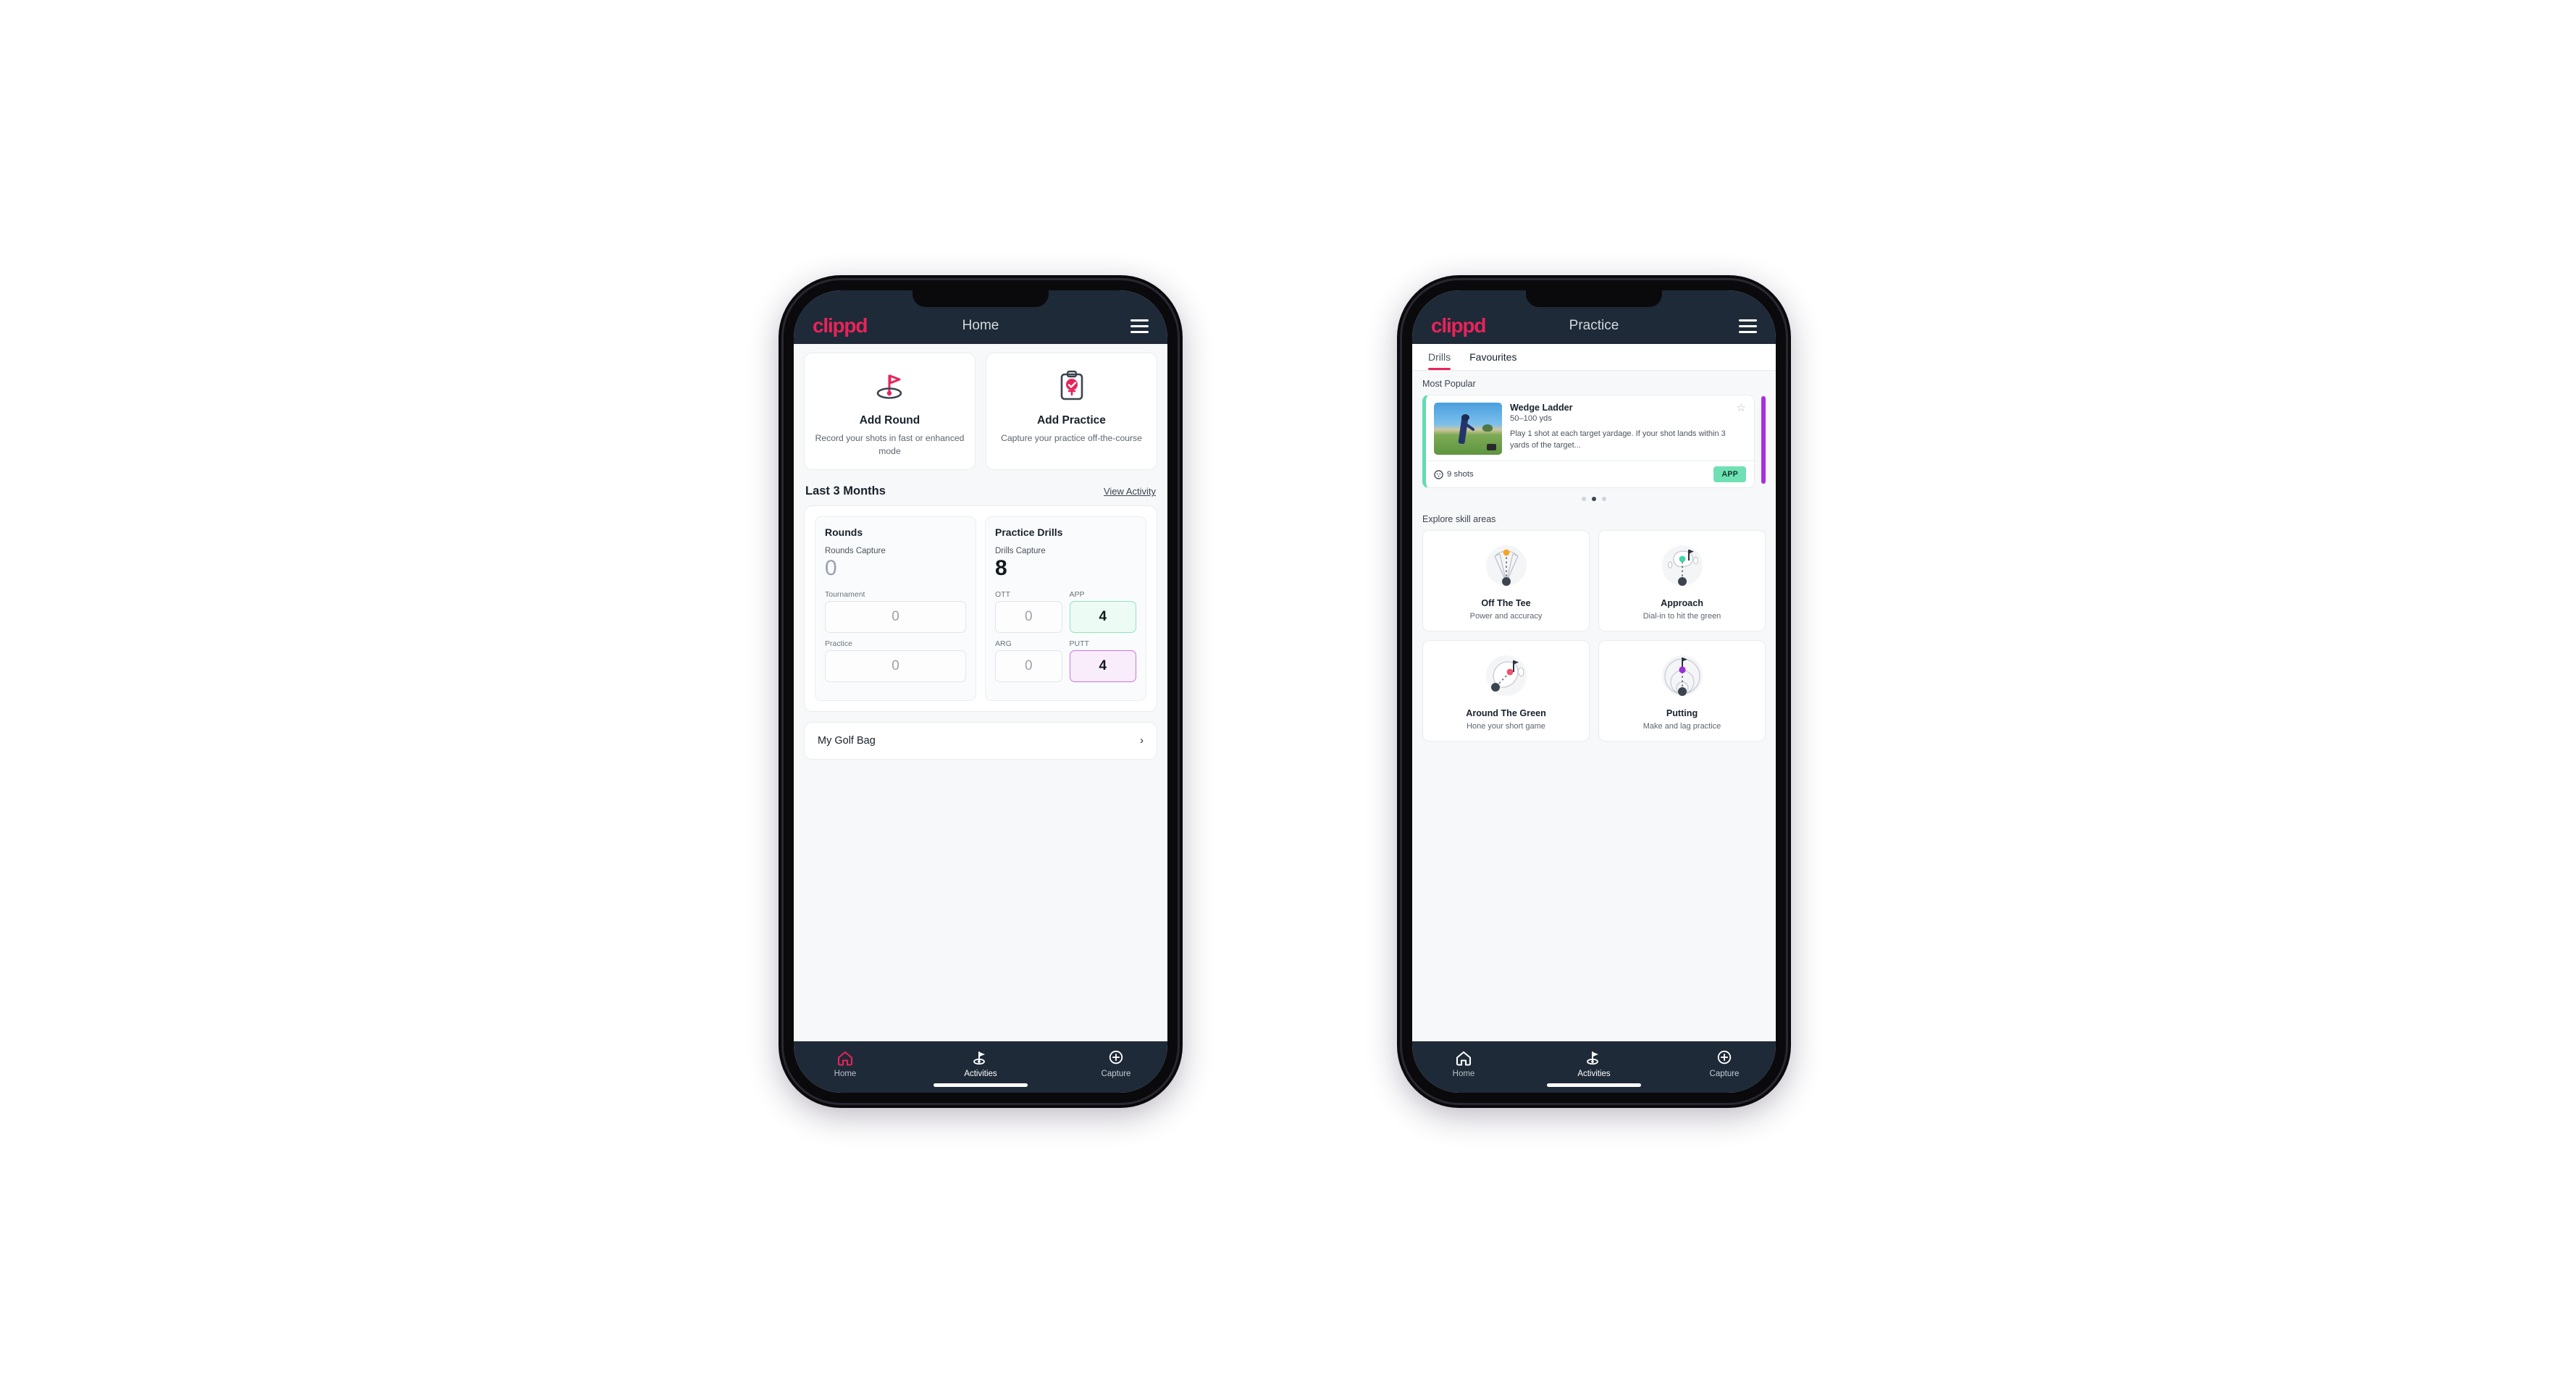  What do you see at coordinates (1003, 643) in the screenshot?
I see `arg-label: ARG` at bounding box center [1003, 643].